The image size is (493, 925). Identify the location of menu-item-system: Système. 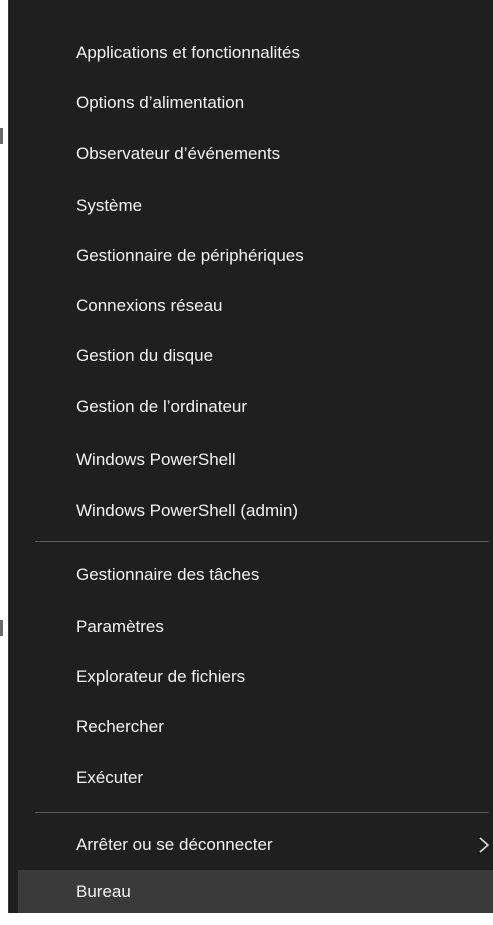
(255, 206).